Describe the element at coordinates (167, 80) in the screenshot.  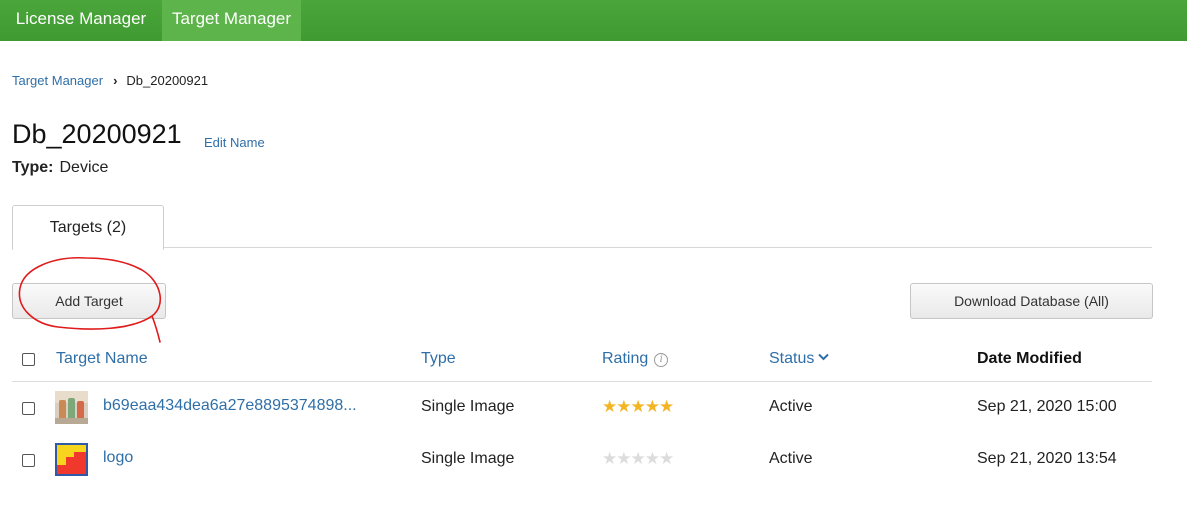
I see `breadcrumb-current: Db_20200921` at that location.